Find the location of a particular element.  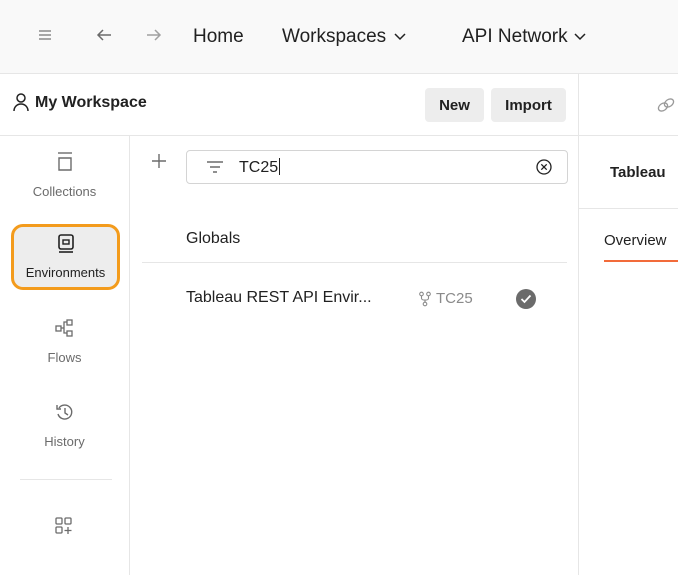

import-button: Import is located at coordinates (528, 105).